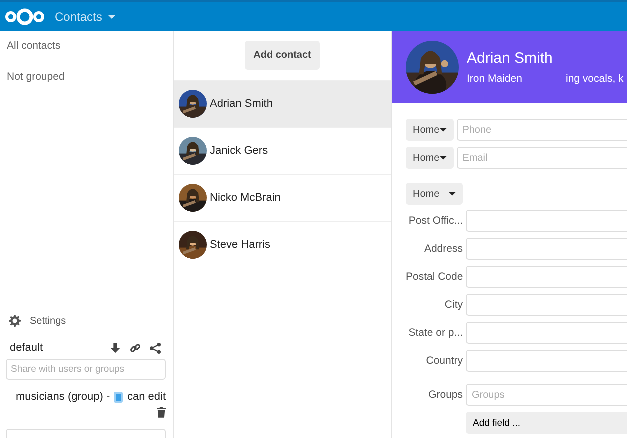  Describe the element at coordinates (453, 305) in the screenshot. I see `field-label: City` at that location.